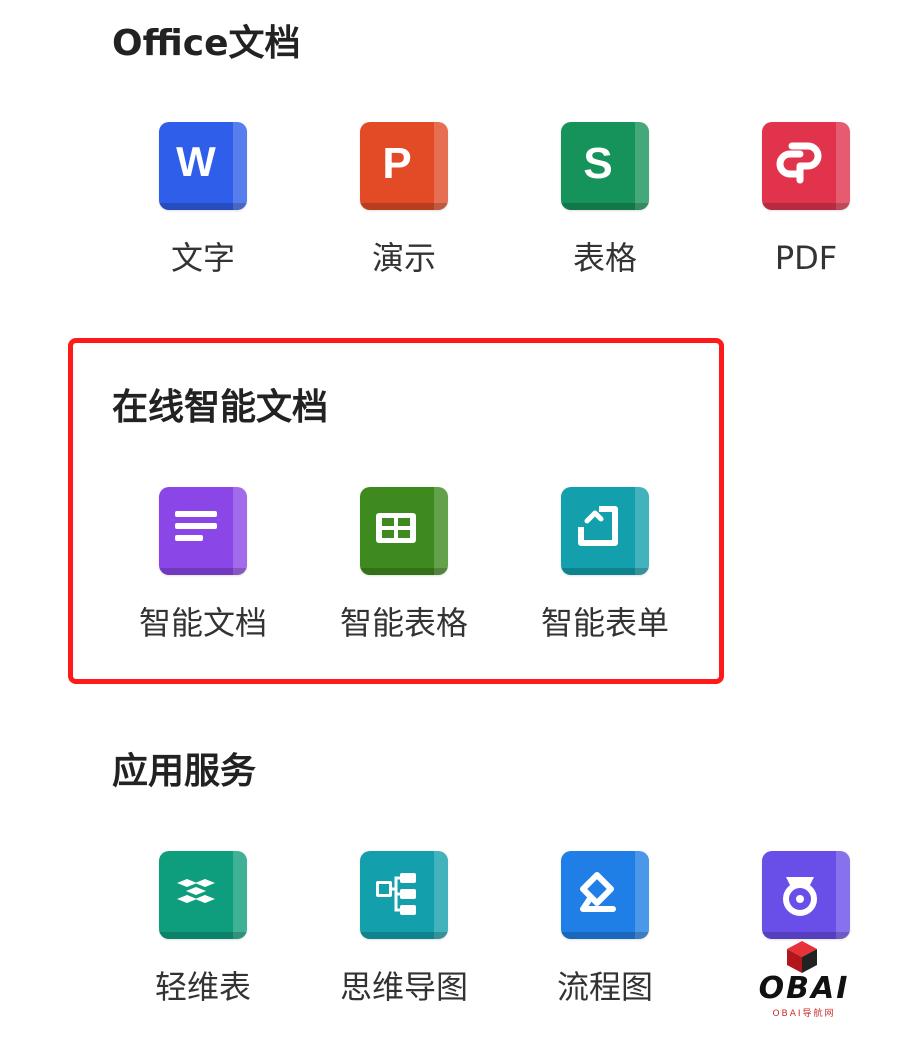  I want to click on app-presentation: P 演示, so click(402, 217).